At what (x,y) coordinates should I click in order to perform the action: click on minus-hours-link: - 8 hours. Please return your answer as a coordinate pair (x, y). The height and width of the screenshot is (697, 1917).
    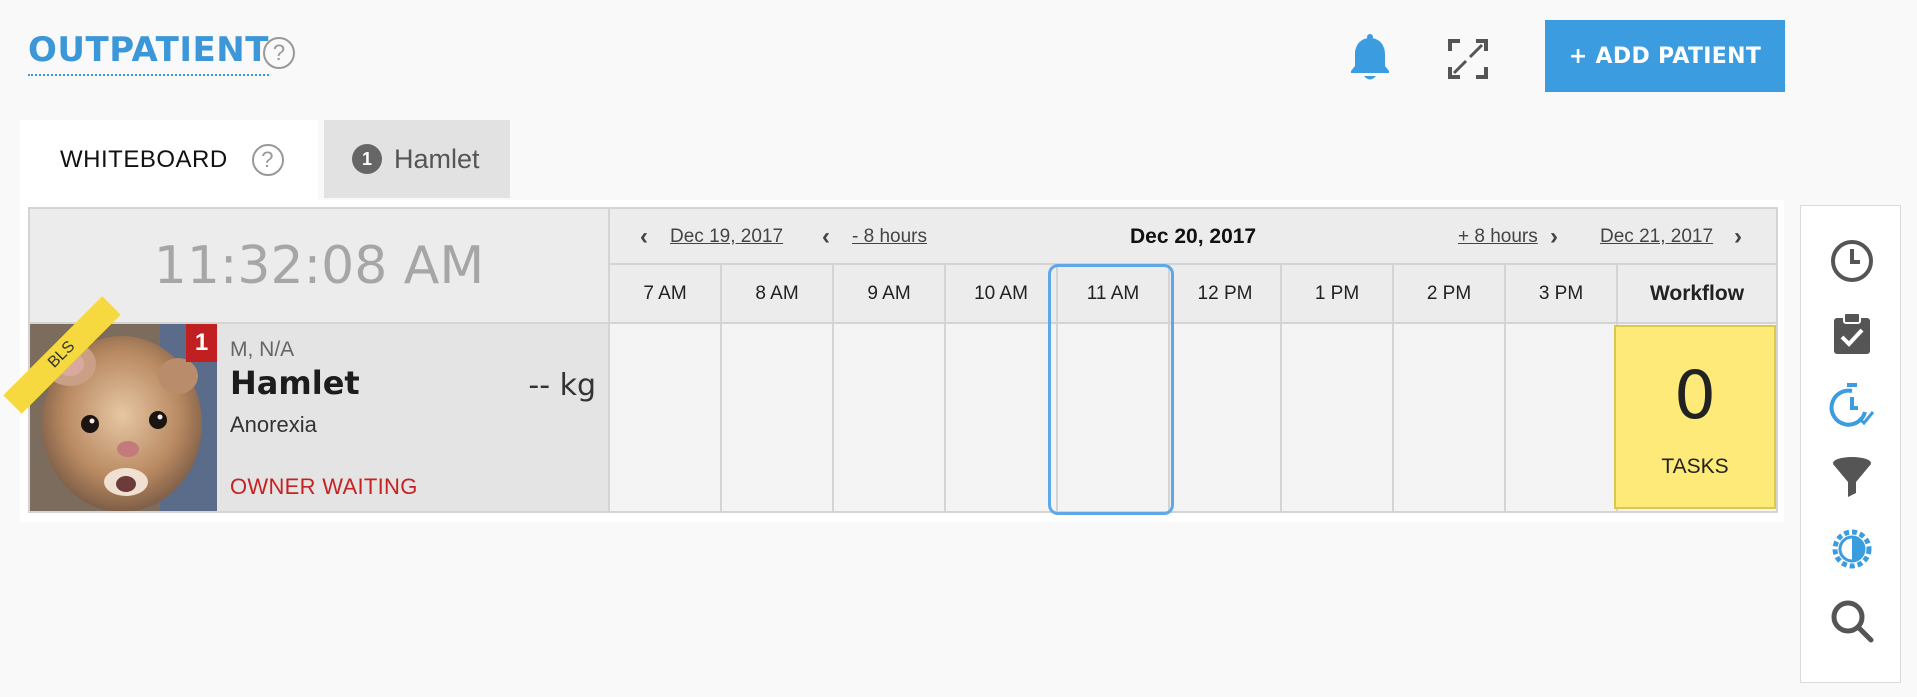
    Looking at the image, I should click on (889, 237).